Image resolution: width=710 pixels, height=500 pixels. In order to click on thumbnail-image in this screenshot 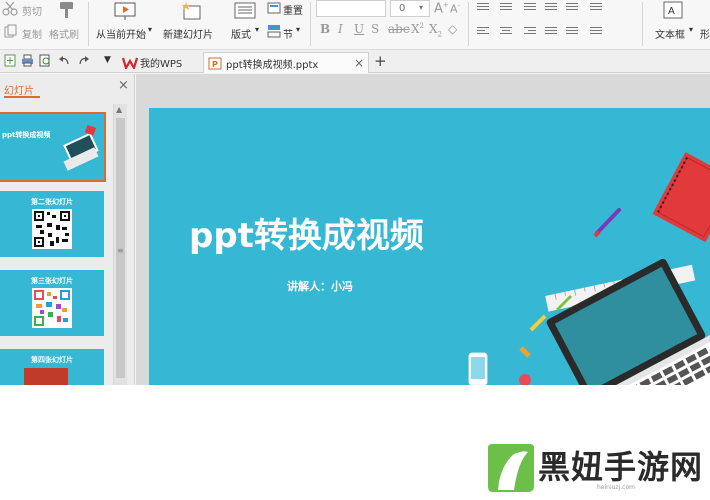, I will do `click(46, 376)`.